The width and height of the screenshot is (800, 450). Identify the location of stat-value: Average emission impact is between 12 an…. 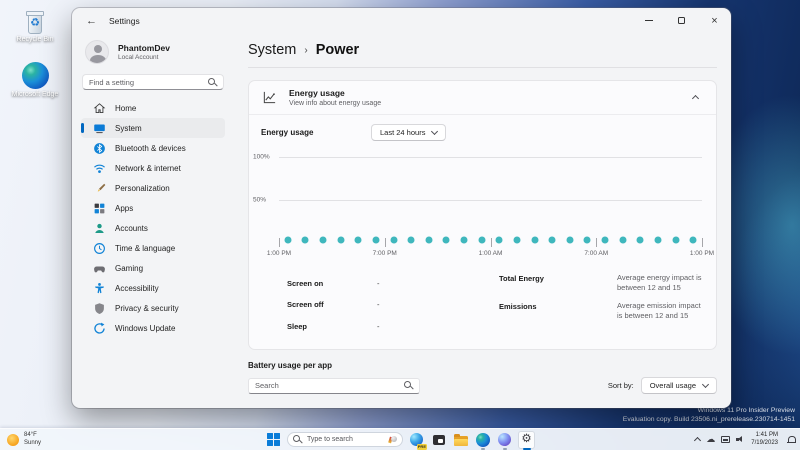
(659, 310).